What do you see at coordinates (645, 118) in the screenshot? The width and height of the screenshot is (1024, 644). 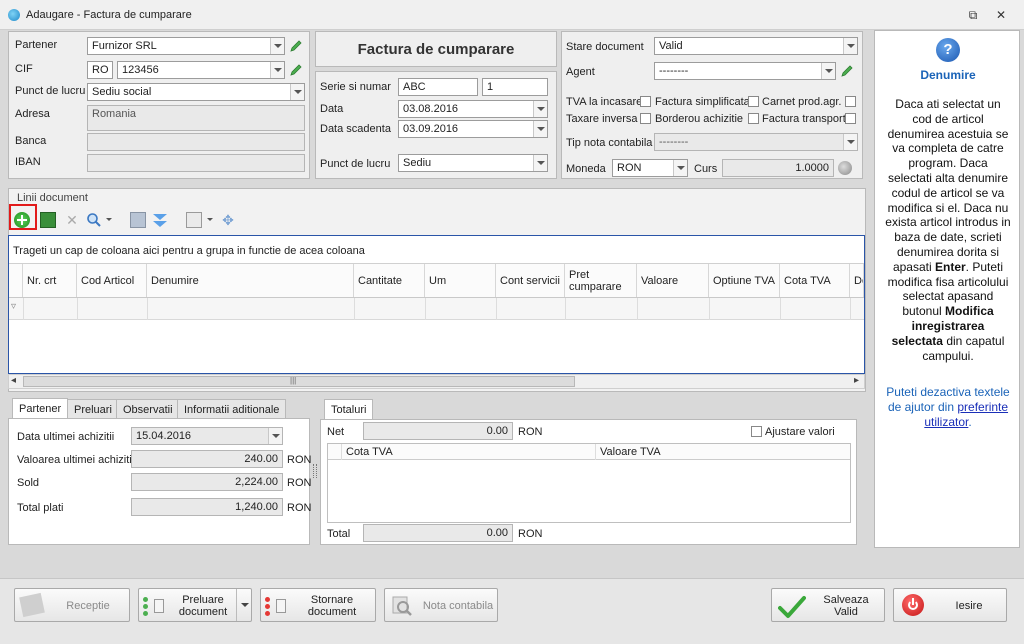 I see `taxare-inversa-checkbox` at bounding box center [645, 118].